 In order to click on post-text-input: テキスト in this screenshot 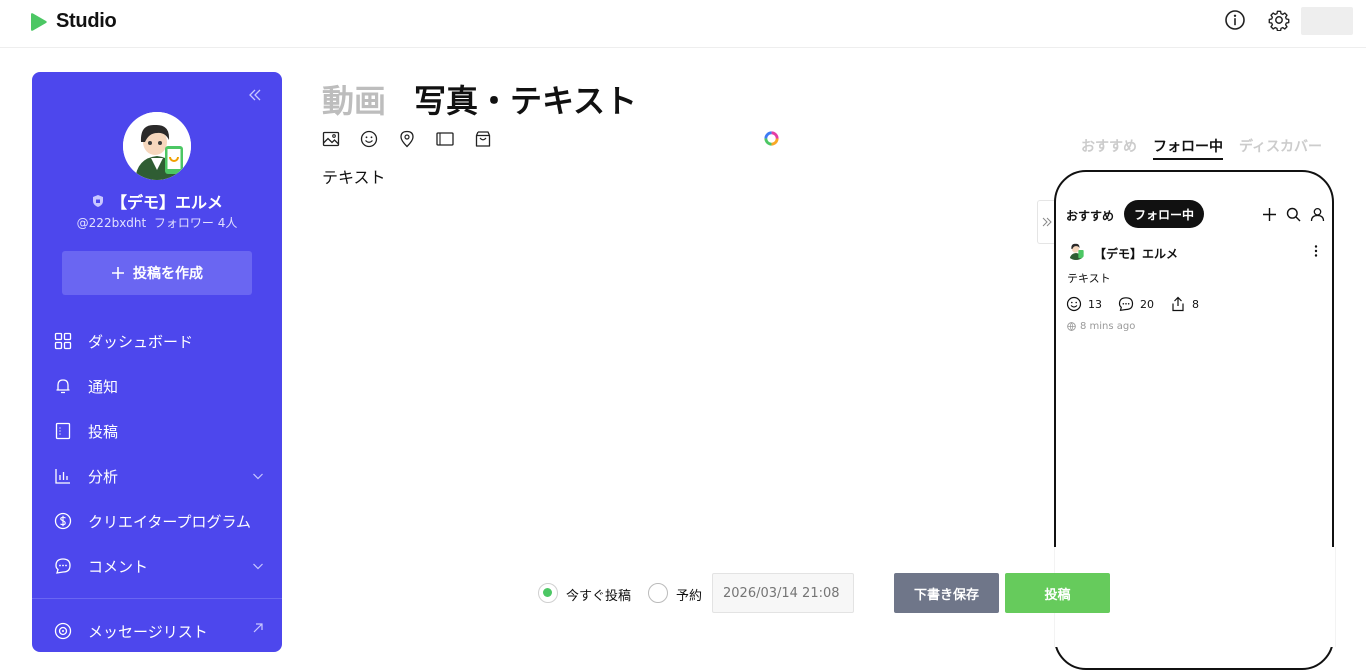, I will do `click(354, 176)`.